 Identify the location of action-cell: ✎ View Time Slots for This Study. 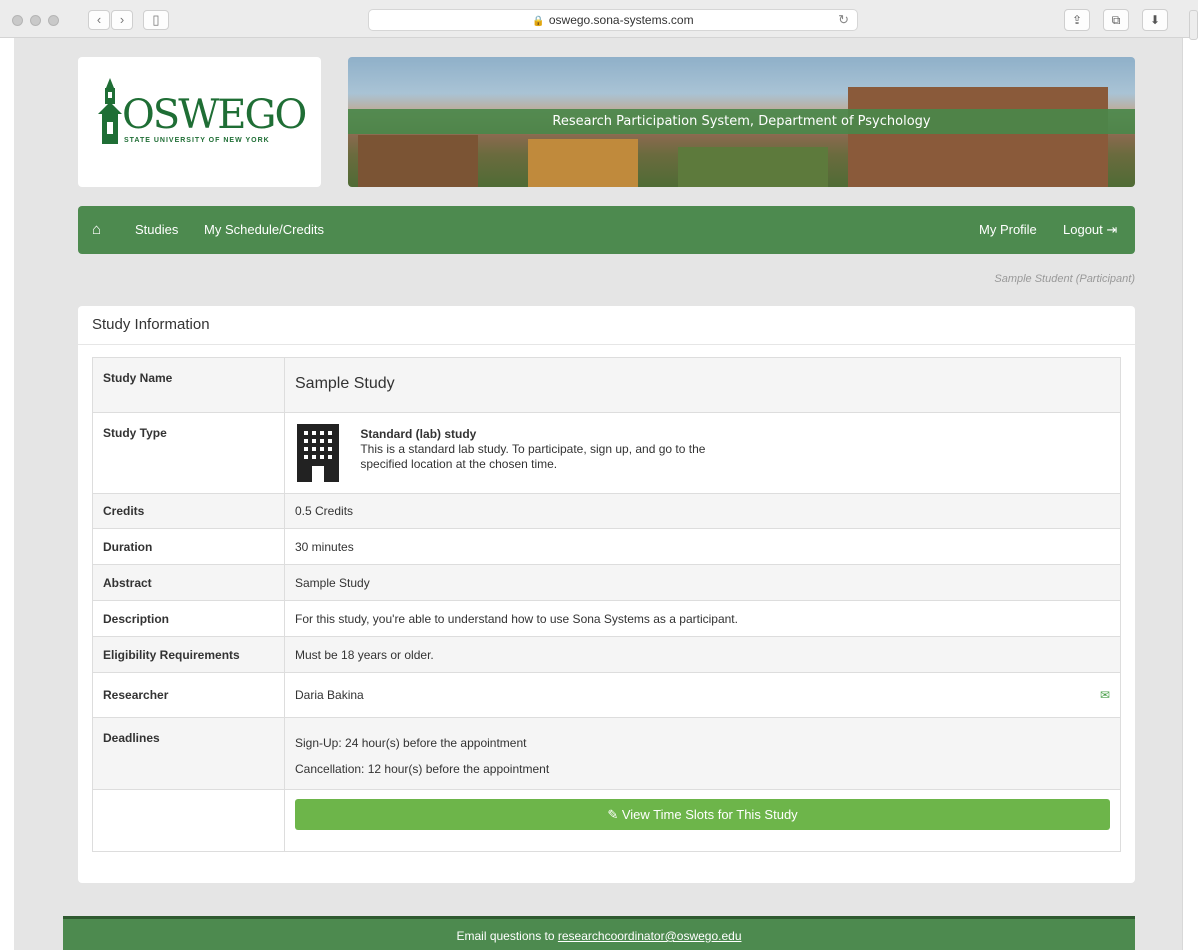
(702, 820).